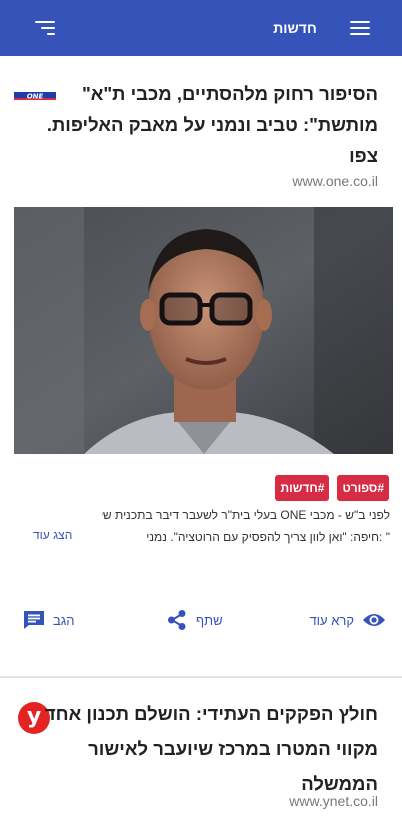 This screenshot has width=402, height=823. I want to click on article-actions: קרא עוד שתף הגב, so click(201, 620).